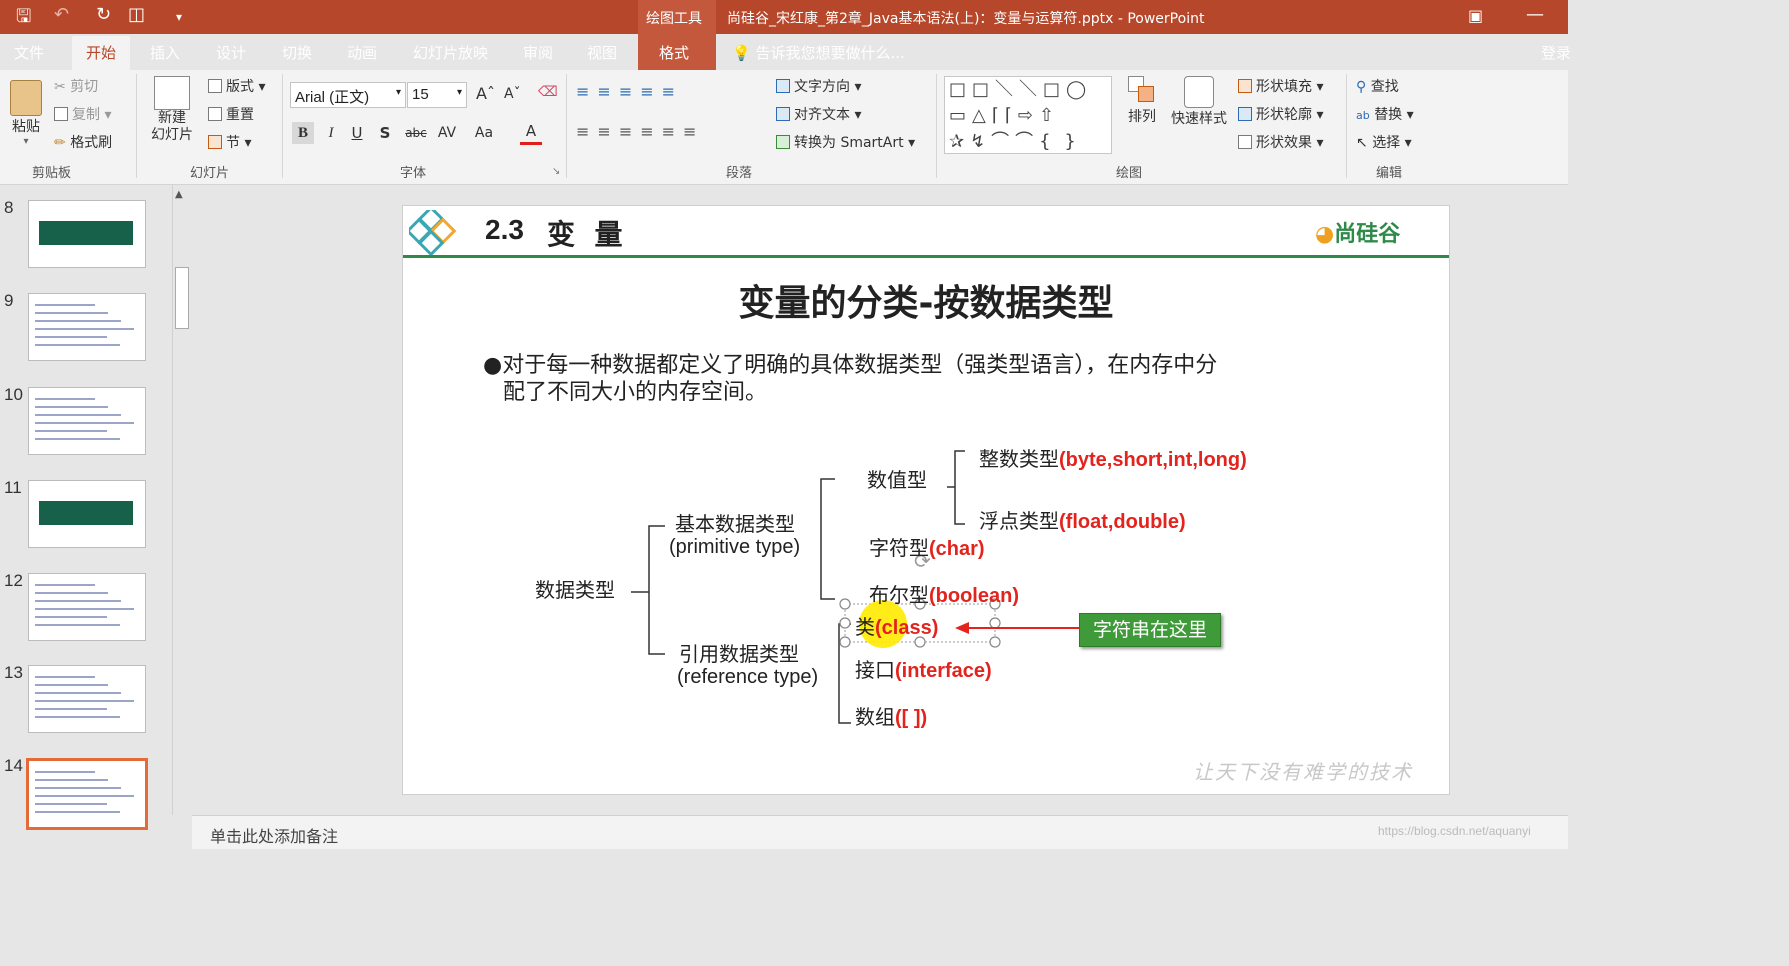 Image resolution: width=1789 pixels, height=966 pixels. Describe the element at coordinates (231, 114) in the screenshot. I see `reset-button: 重置` at that location.